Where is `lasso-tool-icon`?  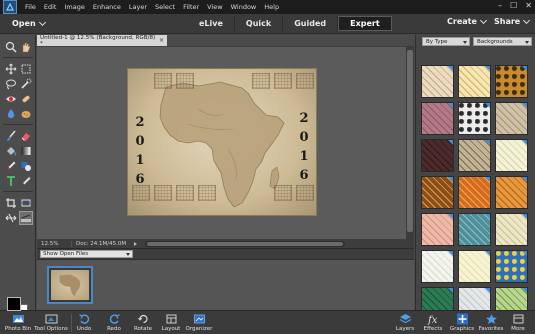
lasso-tool-icon is located at coordinates (11, 84).